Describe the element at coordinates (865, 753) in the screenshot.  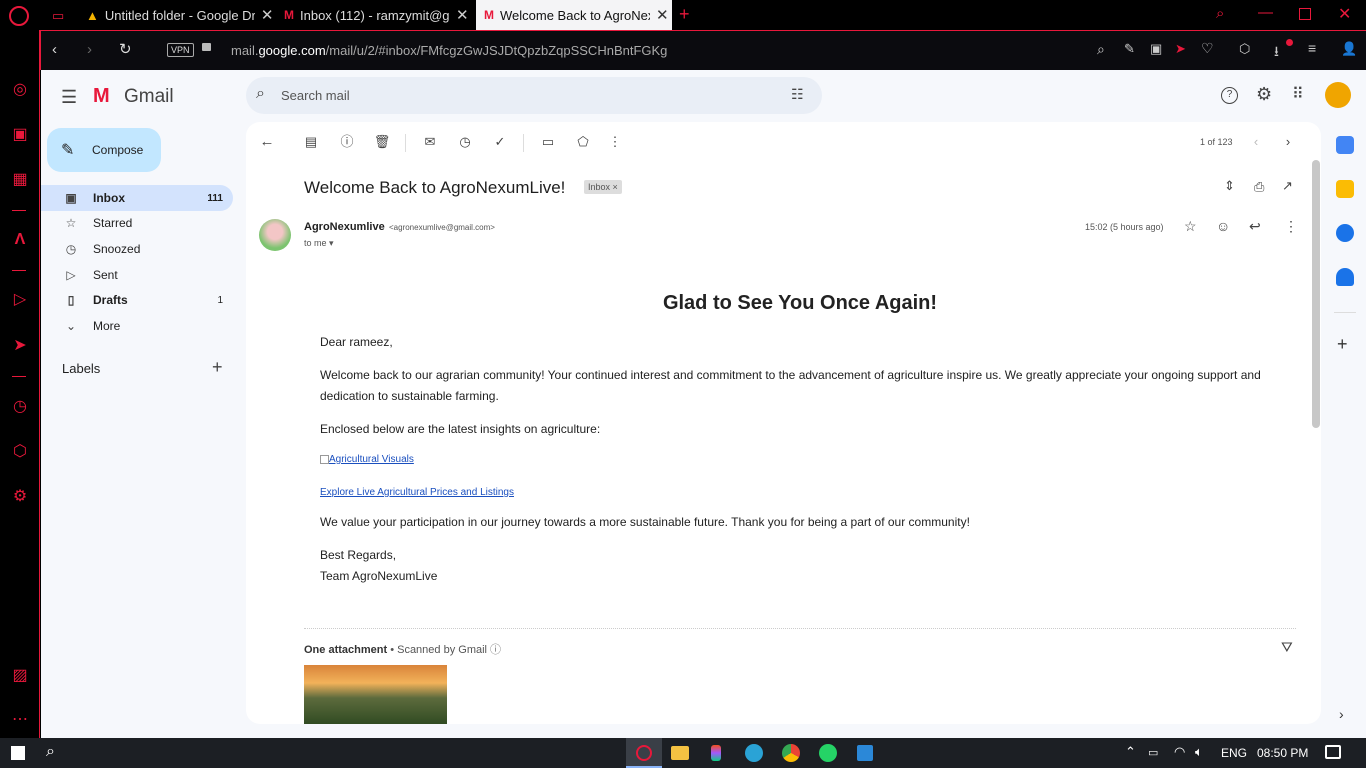
I see `photos-icon` at that location.